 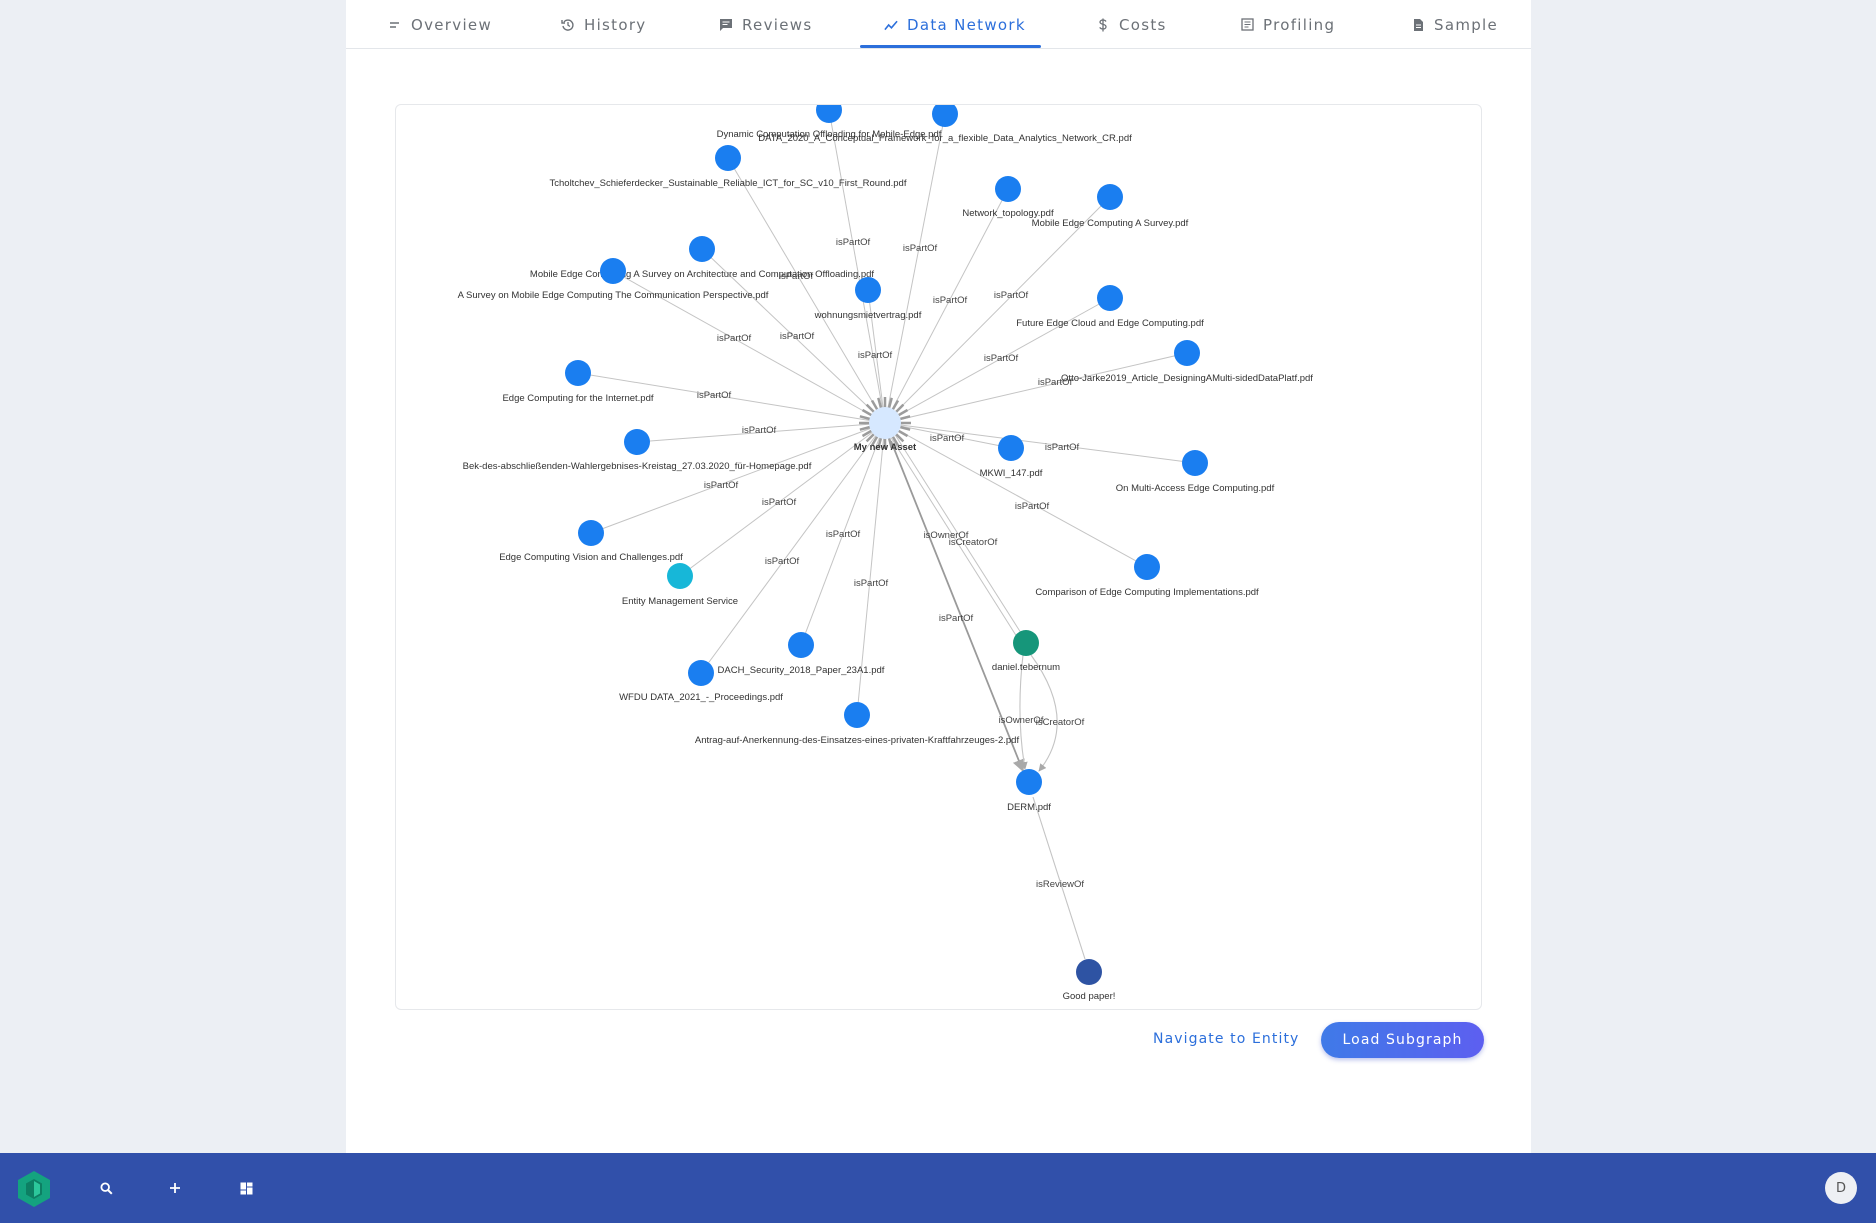 I want to click on add-icon, so click(x=175, y=1188).